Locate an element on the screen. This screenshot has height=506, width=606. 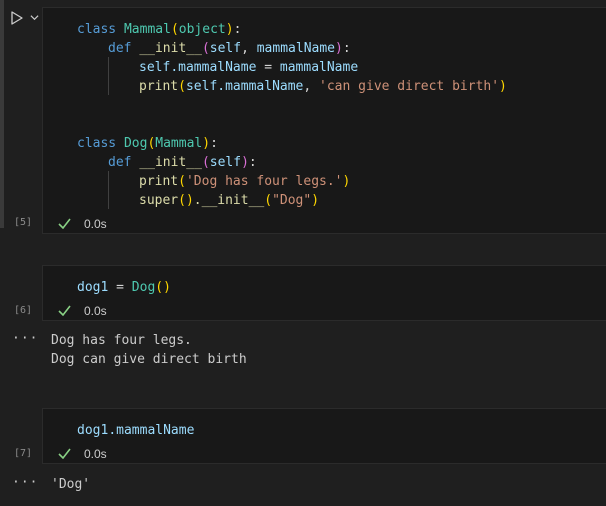
code-line: def __init__(self, mammalName): is located at coordinates (229, 48).